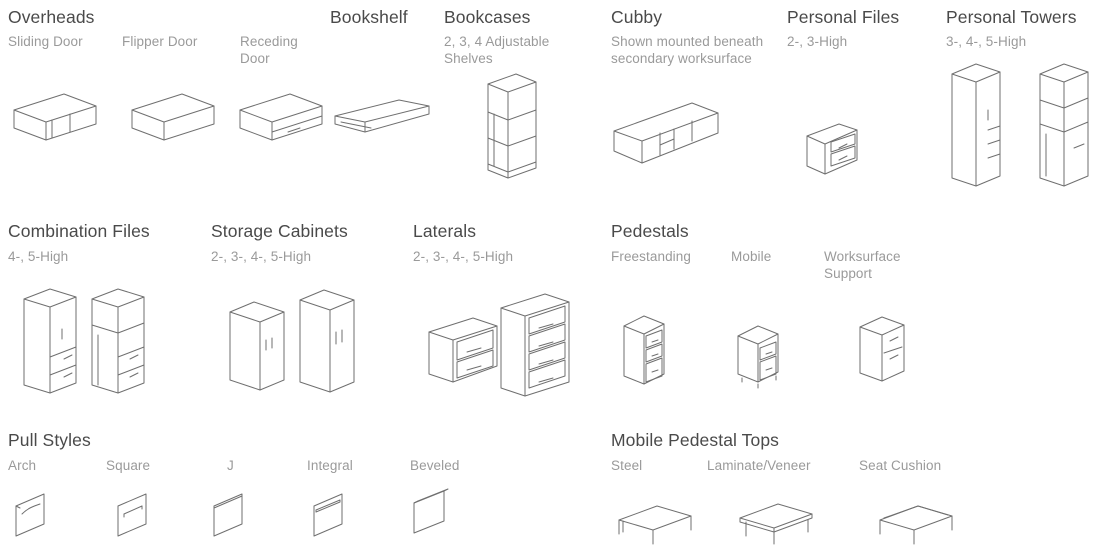  What do you see at coordinates (652, 349) in the screenshot?
I see `pedestal-freestanding-icon` at bounding box center [652, 349].